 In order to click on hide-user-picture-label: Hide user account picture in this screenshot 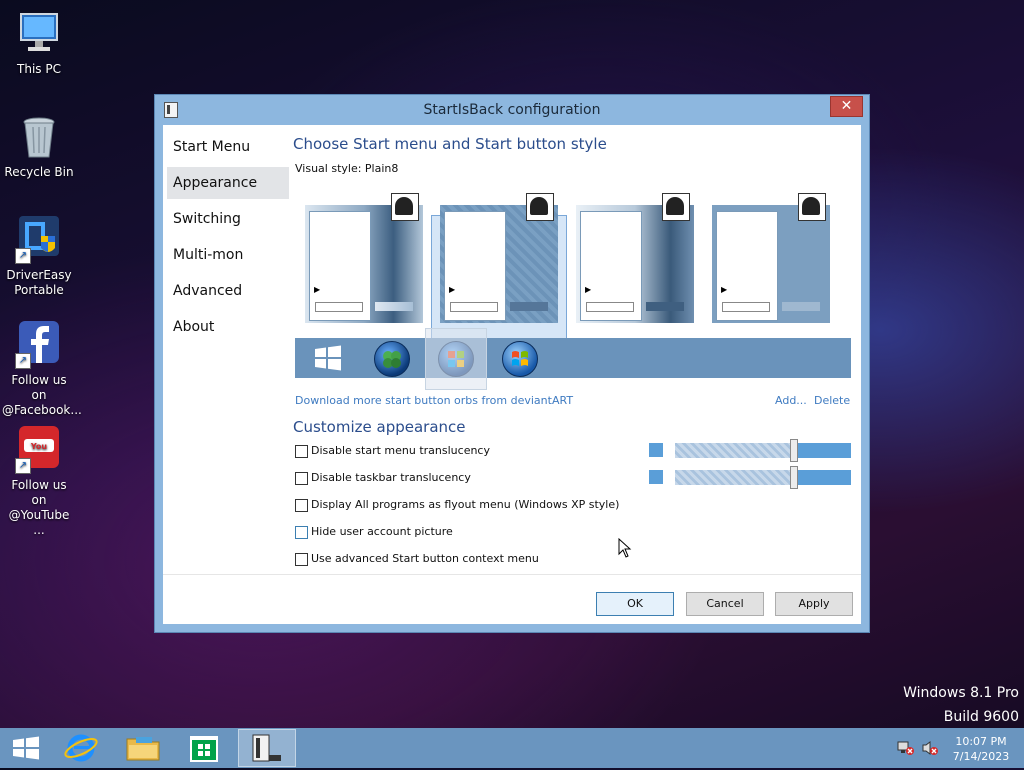, I will do `click(382, 531)`.